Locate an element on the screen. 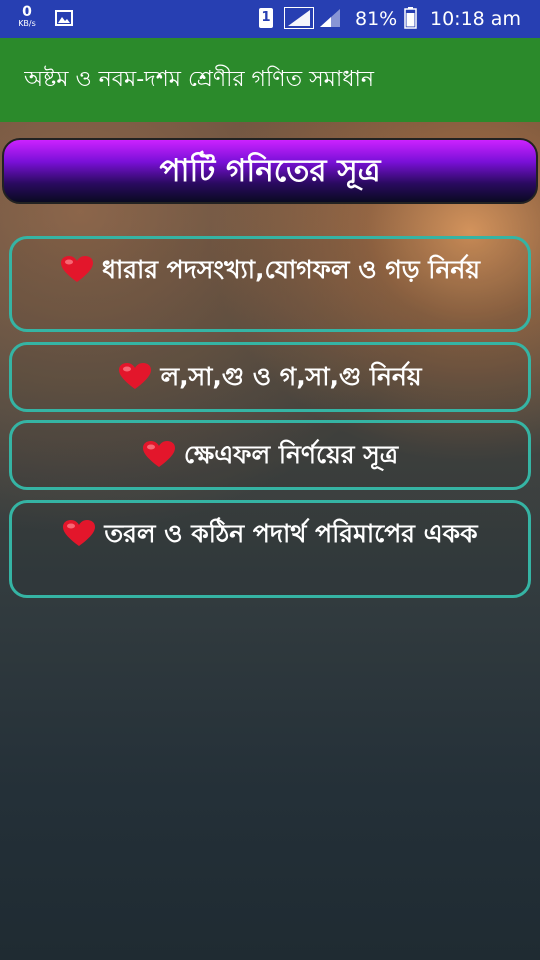  section-title: পাটি গনিতের সূত্র is located at coordinates (270, 171).